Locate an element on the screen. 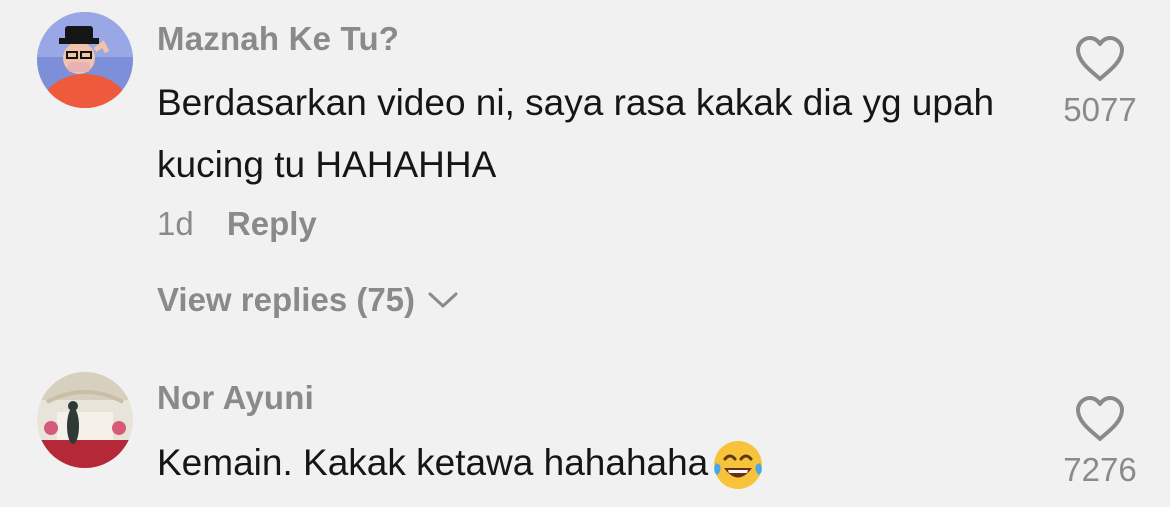  like-button: 7276 is located at coordinates (1100, 442).